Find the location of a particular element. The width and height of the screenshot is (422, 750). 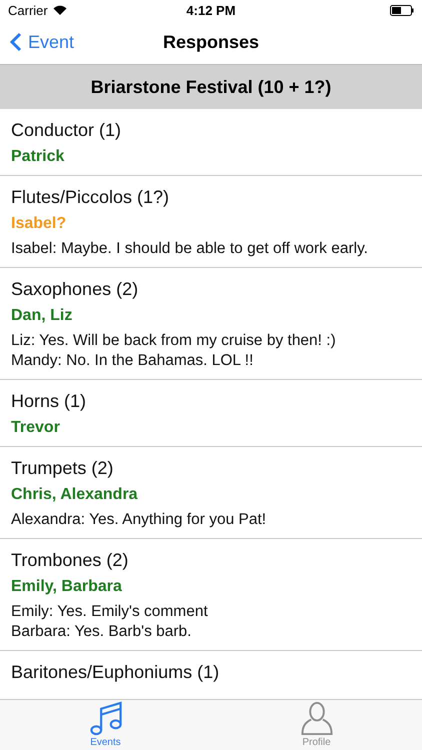

section-title: Saxophones (2) is located at coordinates (75, 289).